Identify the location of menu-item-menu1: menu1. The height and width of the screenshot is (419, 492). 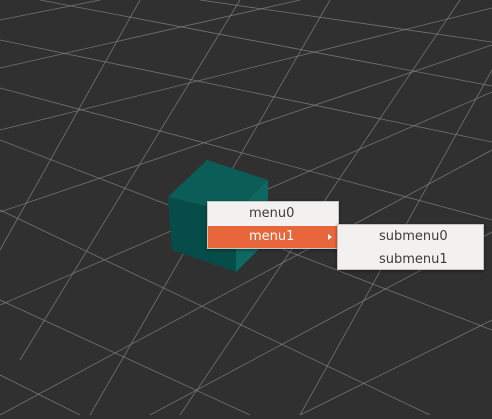
(273, 237).